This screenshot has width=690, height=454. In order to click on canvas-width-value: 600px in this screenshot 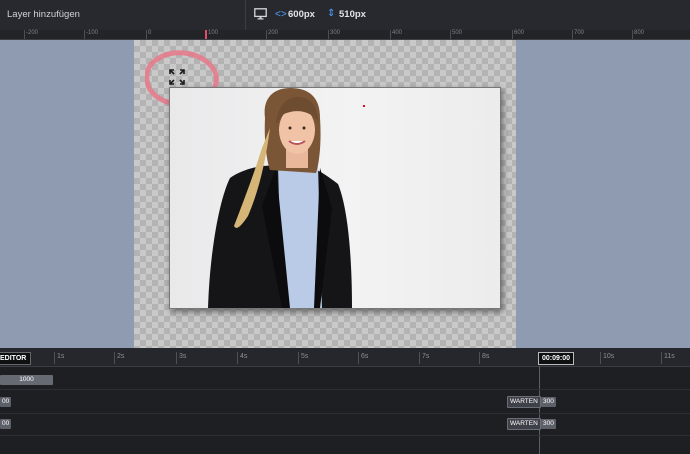, I will do `click(301, 14)`.